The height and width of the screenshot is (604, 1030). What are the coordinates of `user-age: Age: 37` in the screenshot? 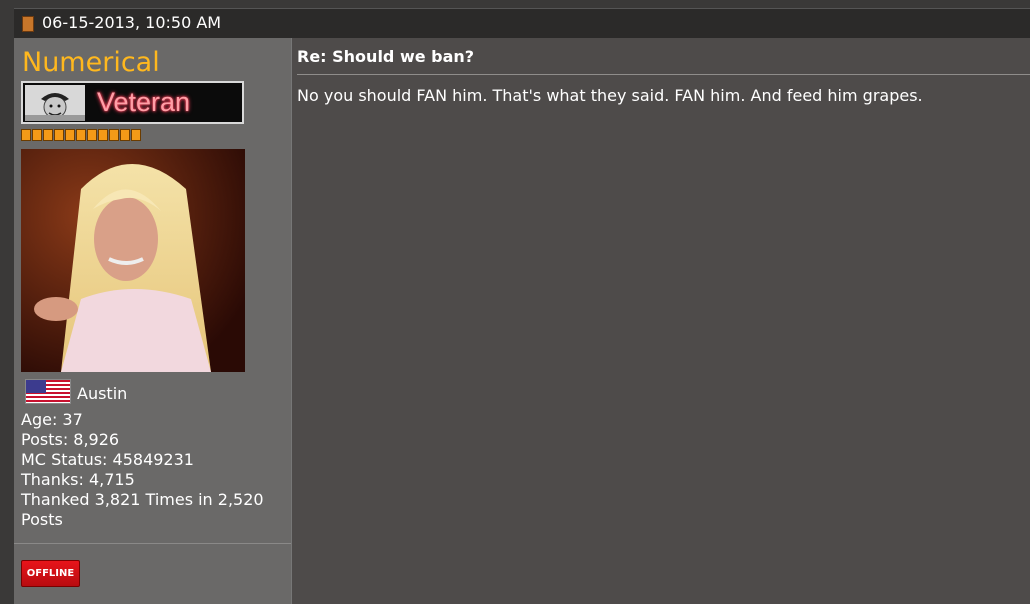 It's located at (52, 419).